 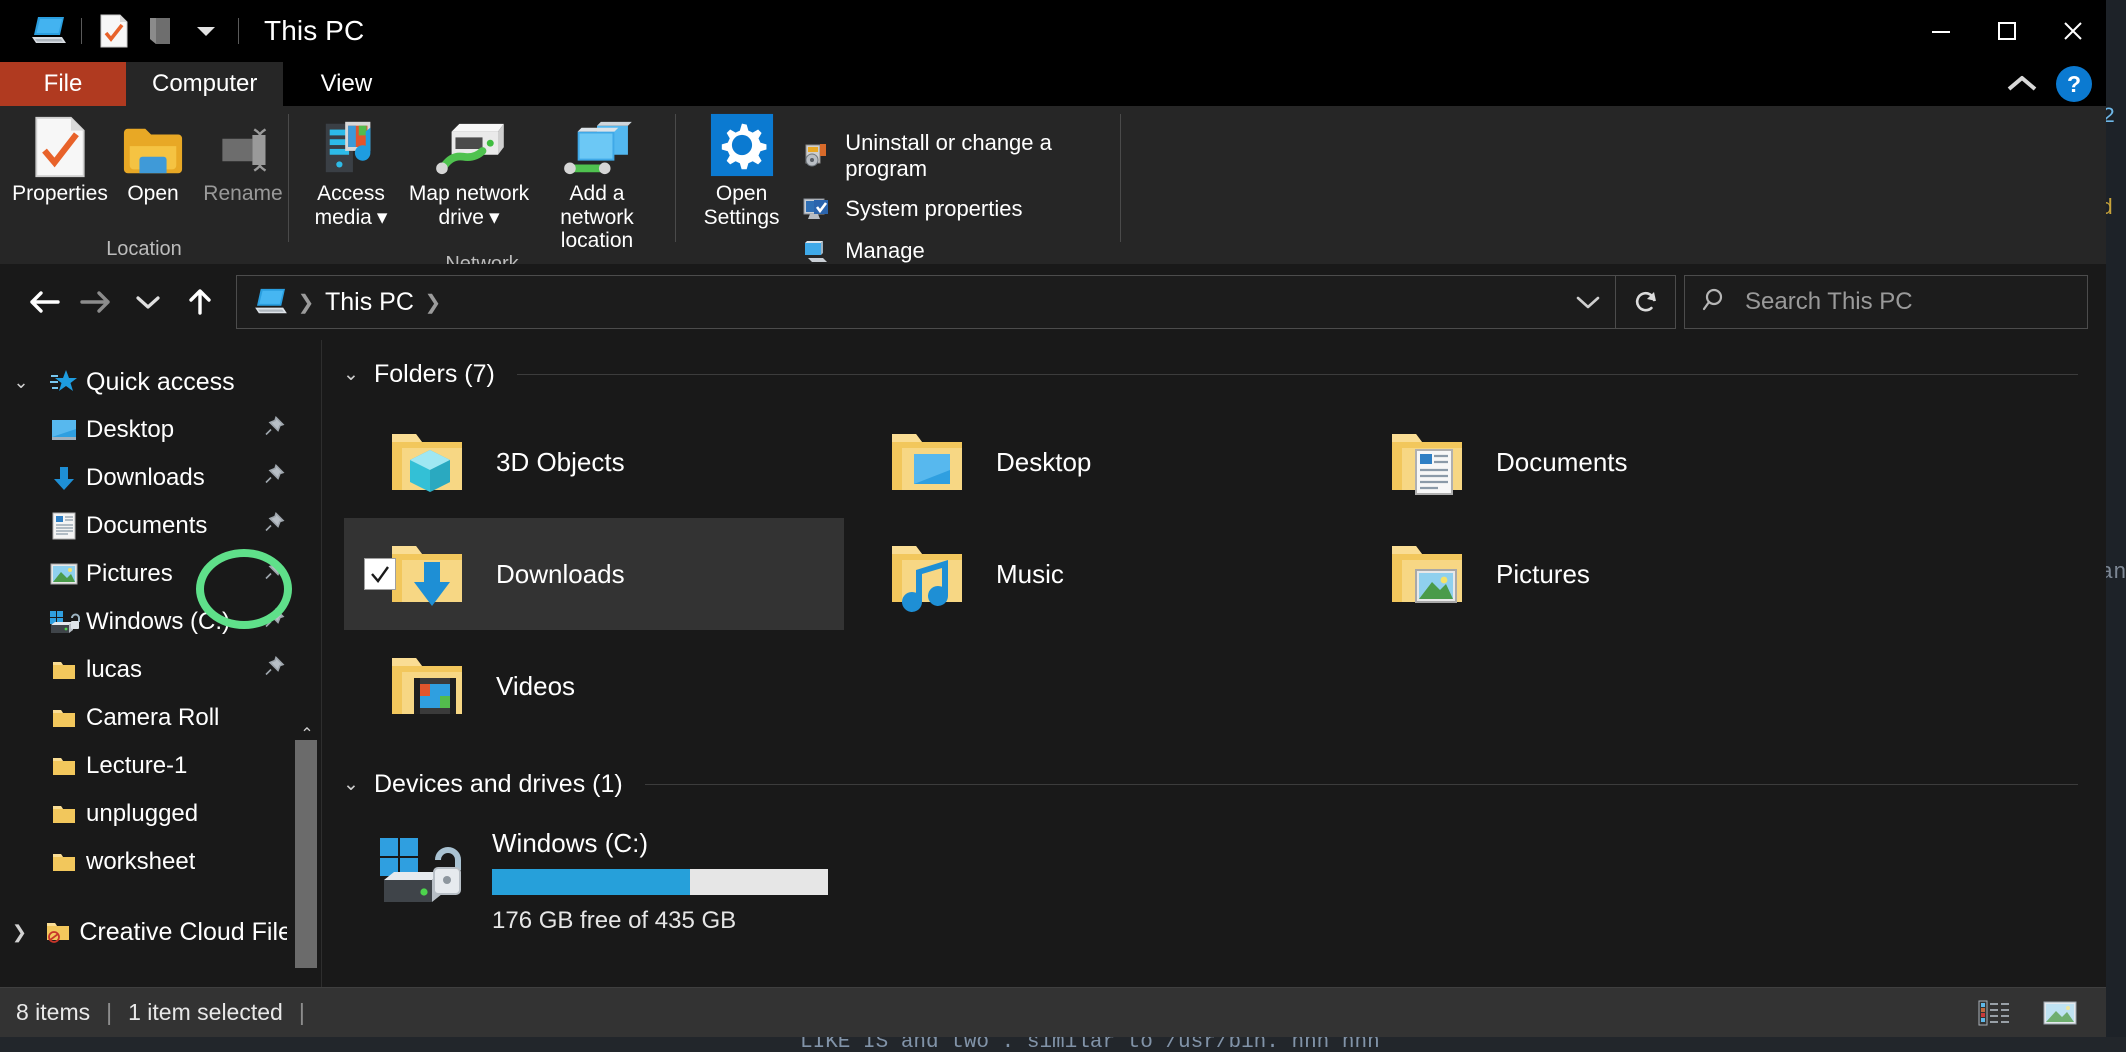 I want to click on status-bar: 8 items | 1 item selected |, so click(x=1053, y=1012).